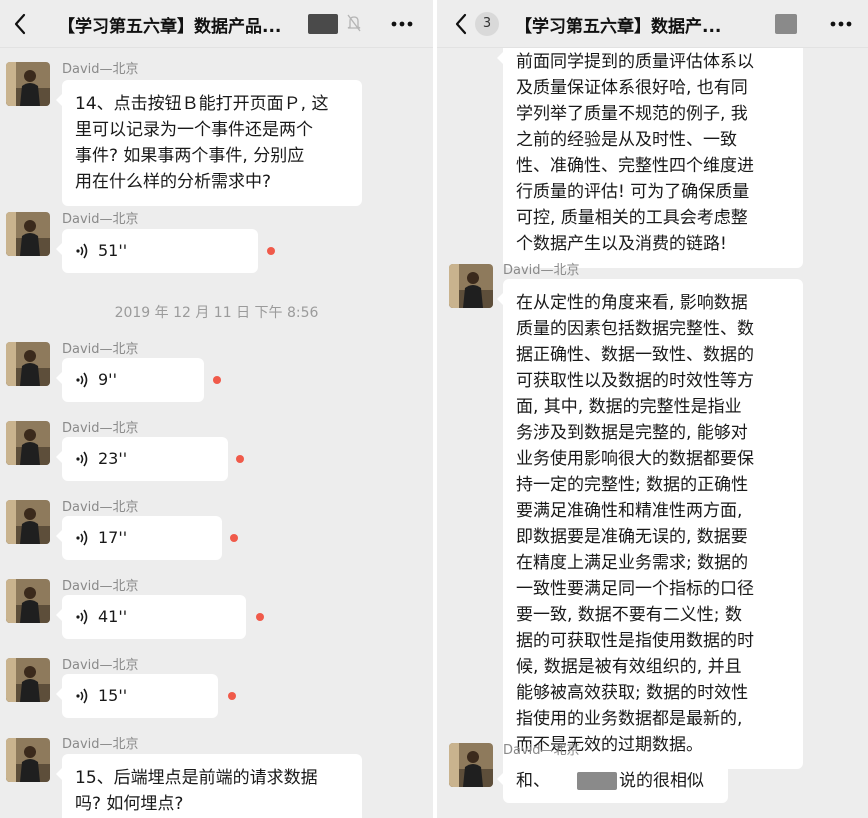 The width and height of the screenshot is (868, 818). What do you see at coordinates (107, 379) in the screenshot?
I see `voice-duration: 9''` at bounding box center [107, 379].